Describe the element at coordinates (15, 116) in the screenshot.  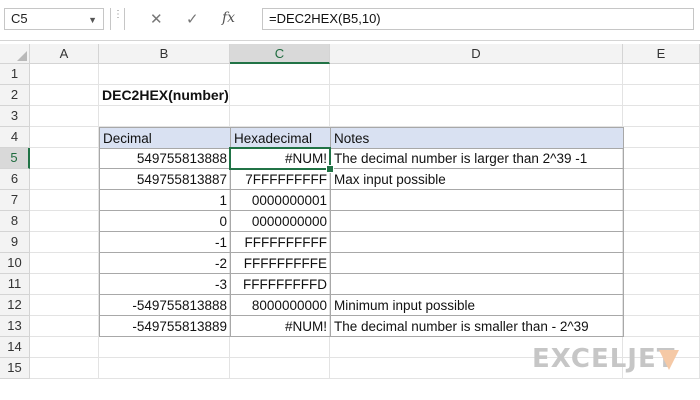
I see `row-header-3: 3` at that location.